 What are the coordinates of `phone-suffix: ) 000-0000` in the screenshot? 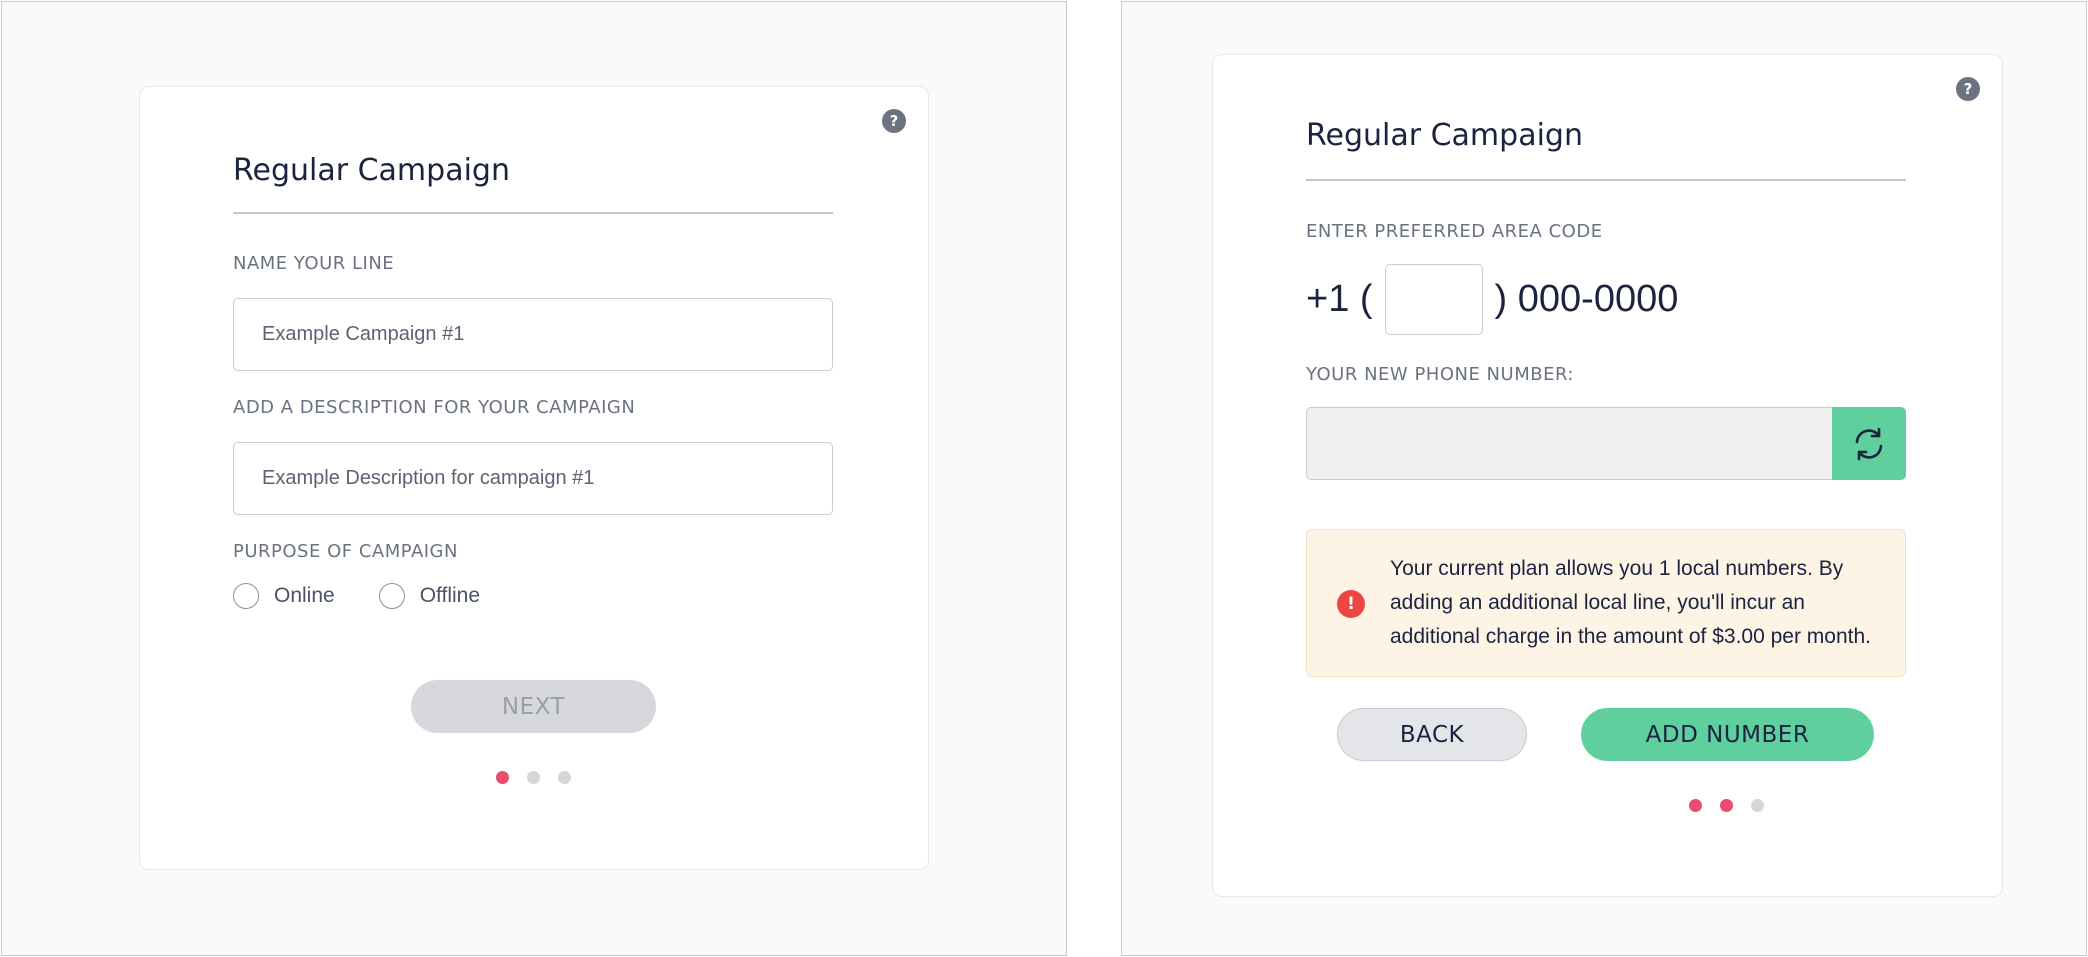 It's located at (1586, 299).